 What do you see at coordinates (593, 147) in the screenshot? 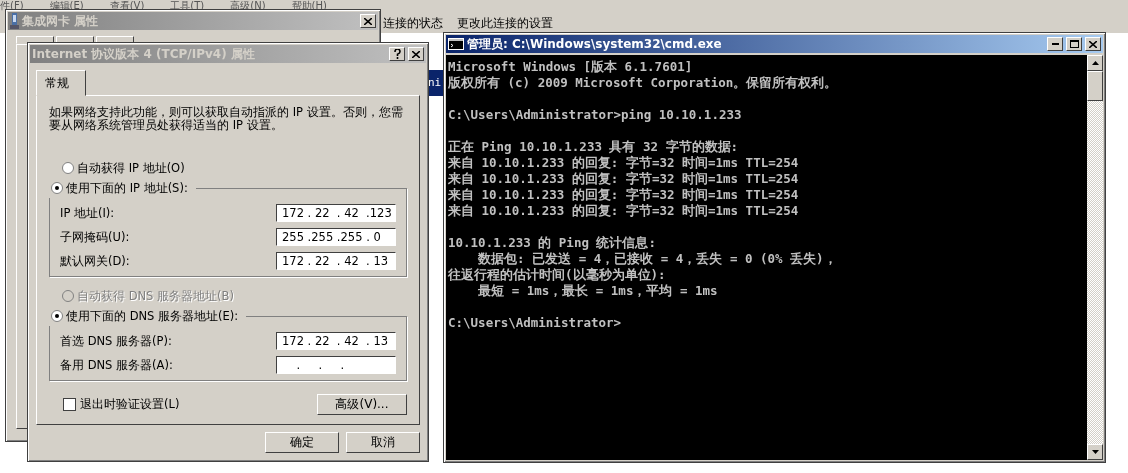
I see `console-line: 正在 Ping 10.10.1.233 具有 32 字节的数据:` at bounding box center [593, 147].